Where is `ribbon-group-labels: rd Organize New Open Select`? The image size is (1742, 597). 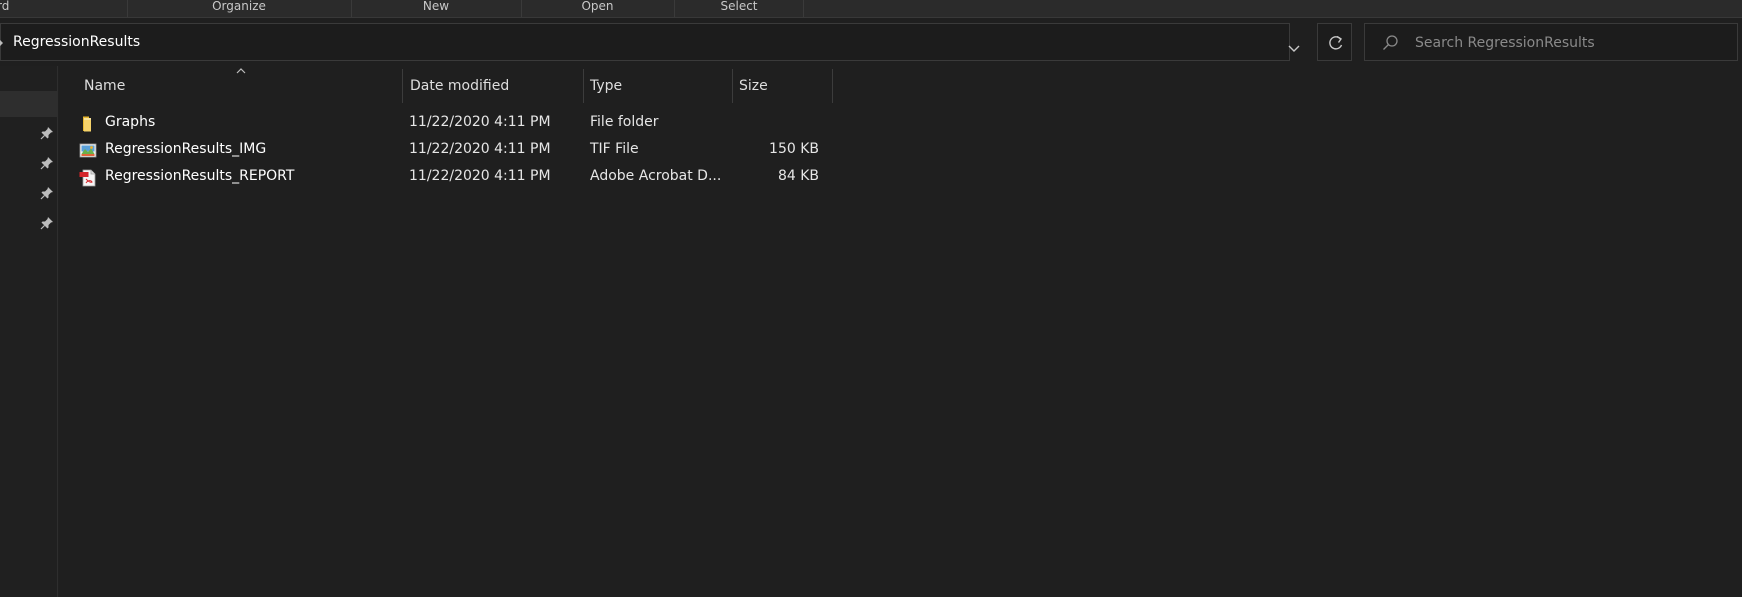
ribbon-group-labels: rd Organize New Open Select is located at coordinates (871, 8).